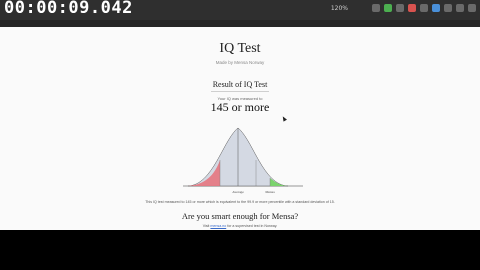 The height and width of the screenshot is (270, 480). I want to click on profile-icon, so click(436, 8).